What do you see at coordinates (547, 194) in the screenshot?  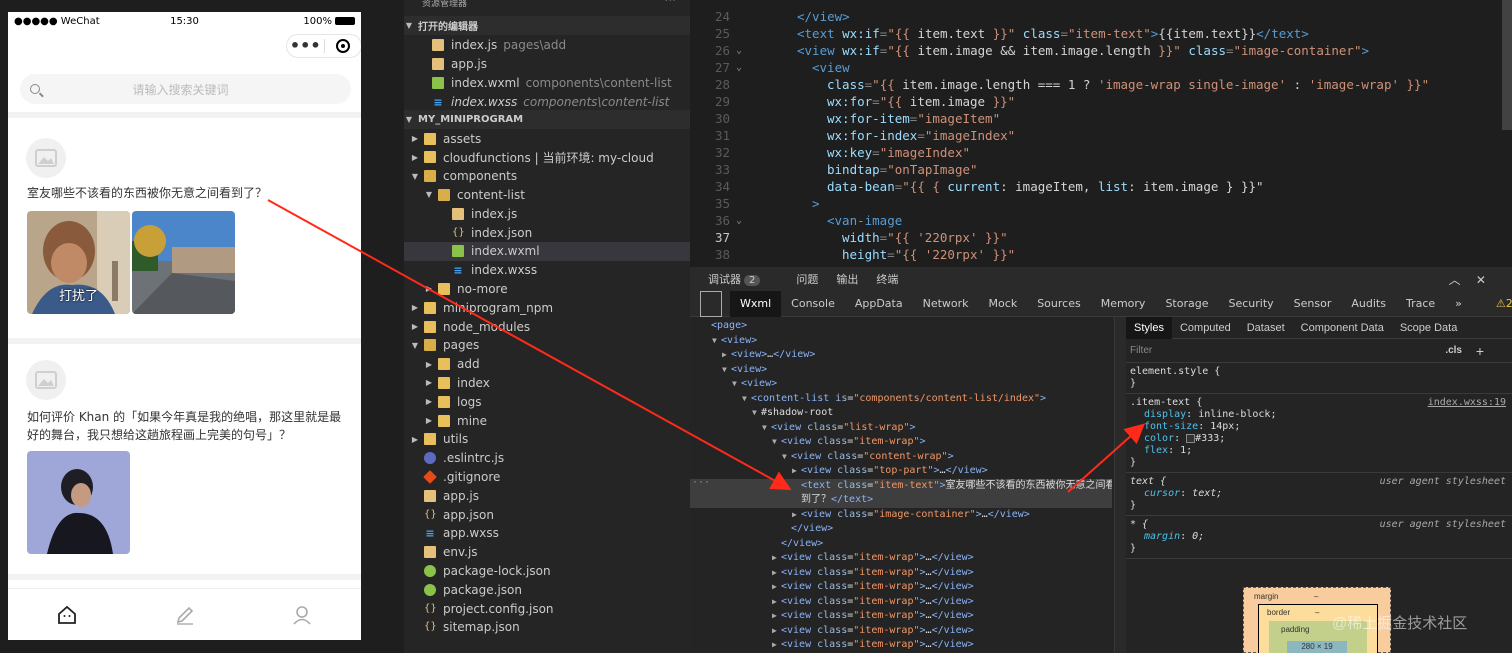 I see `folder-item: ▼ content-list` at bounding box center [547, 194].